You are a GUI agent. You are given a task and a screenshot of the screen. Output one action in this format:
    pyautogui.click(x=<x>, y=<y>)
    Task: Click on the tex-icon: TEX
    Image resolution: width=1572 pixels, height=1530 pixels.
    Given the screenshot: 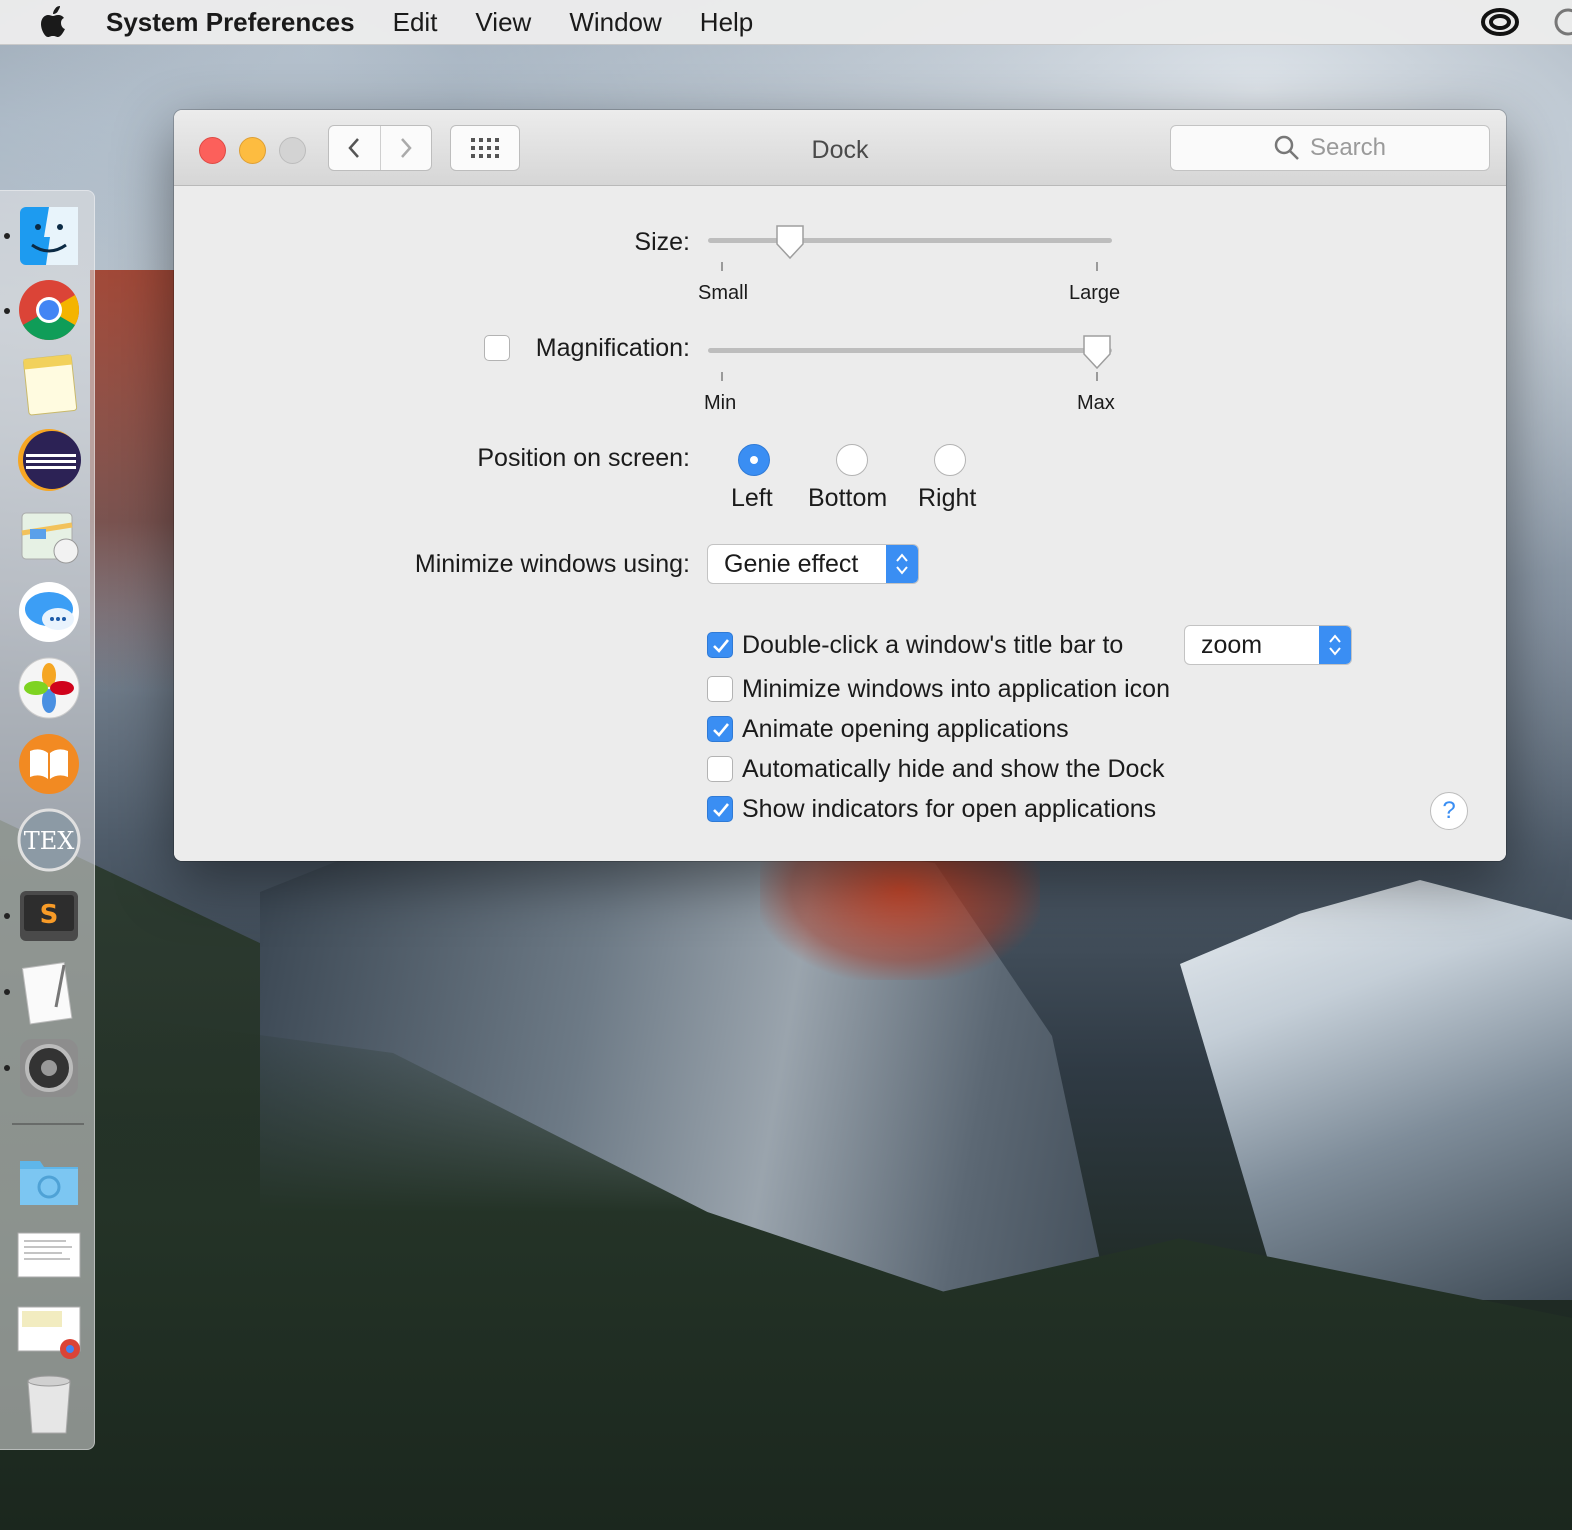 What is the action you would take?
    pyautogui.click(x=49, y=840)
    